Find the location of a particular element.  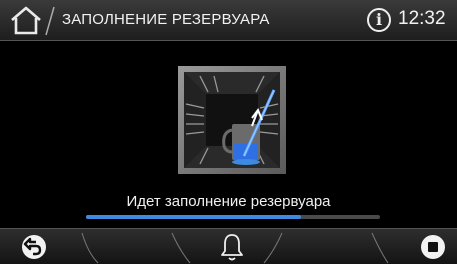

clock: 12:32 is located at coordinates (422, 18).